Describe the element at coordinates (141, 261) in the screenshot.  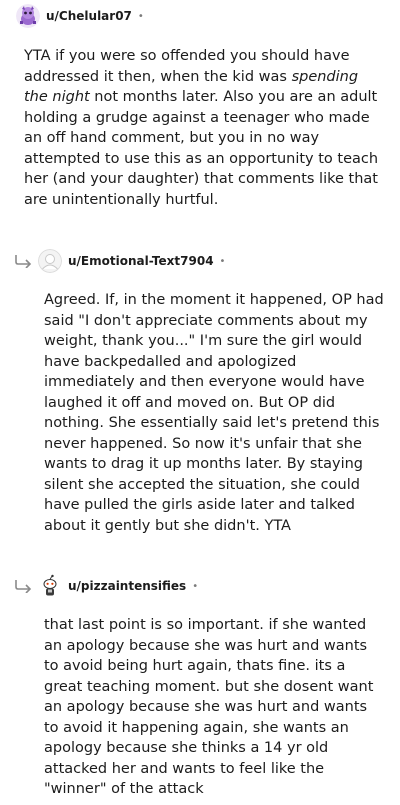
I see `comment-2-username: u/Emotional-Text7904` at that location.